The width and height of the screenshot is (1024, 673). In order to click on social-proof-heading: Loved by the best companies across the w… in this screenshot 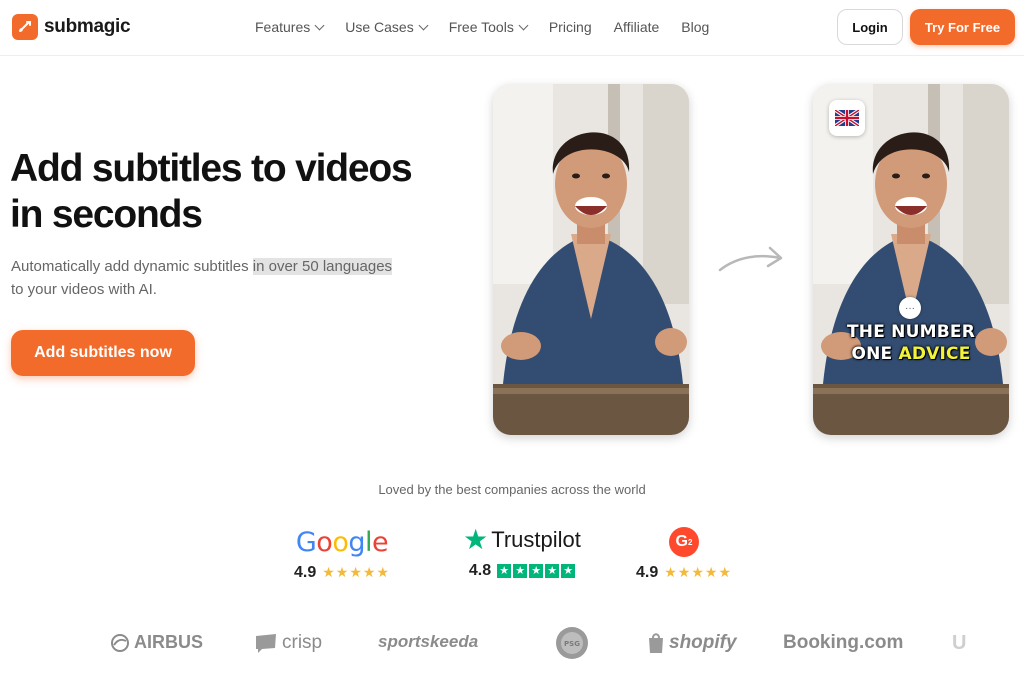, I will do `click(512, 489)`.